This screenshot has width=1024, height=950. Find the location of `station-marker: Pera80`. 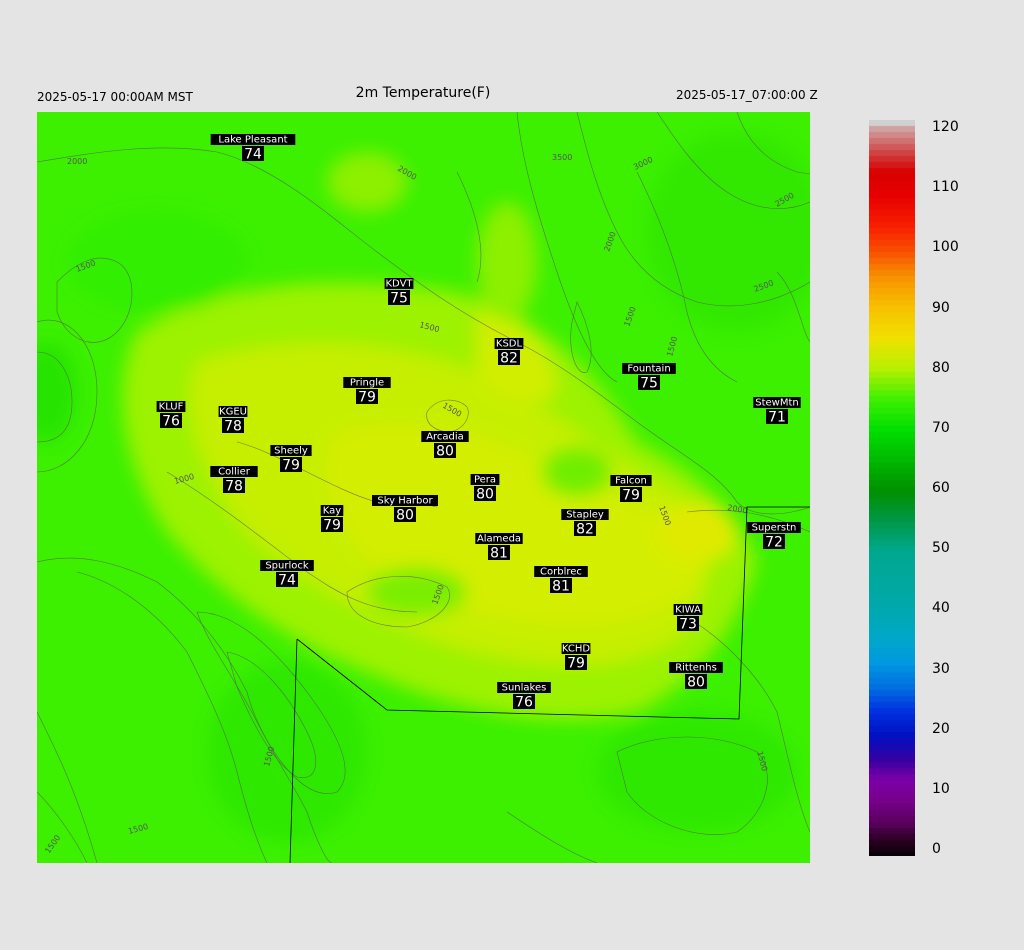

station-marker: Pera80 is located at coordinates (485, 488).